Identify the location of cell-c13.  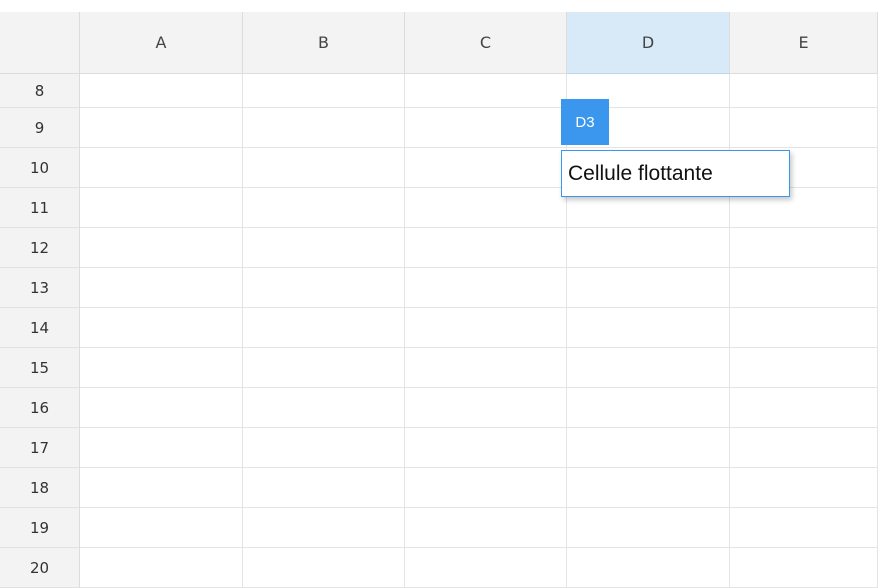
(486, 288).